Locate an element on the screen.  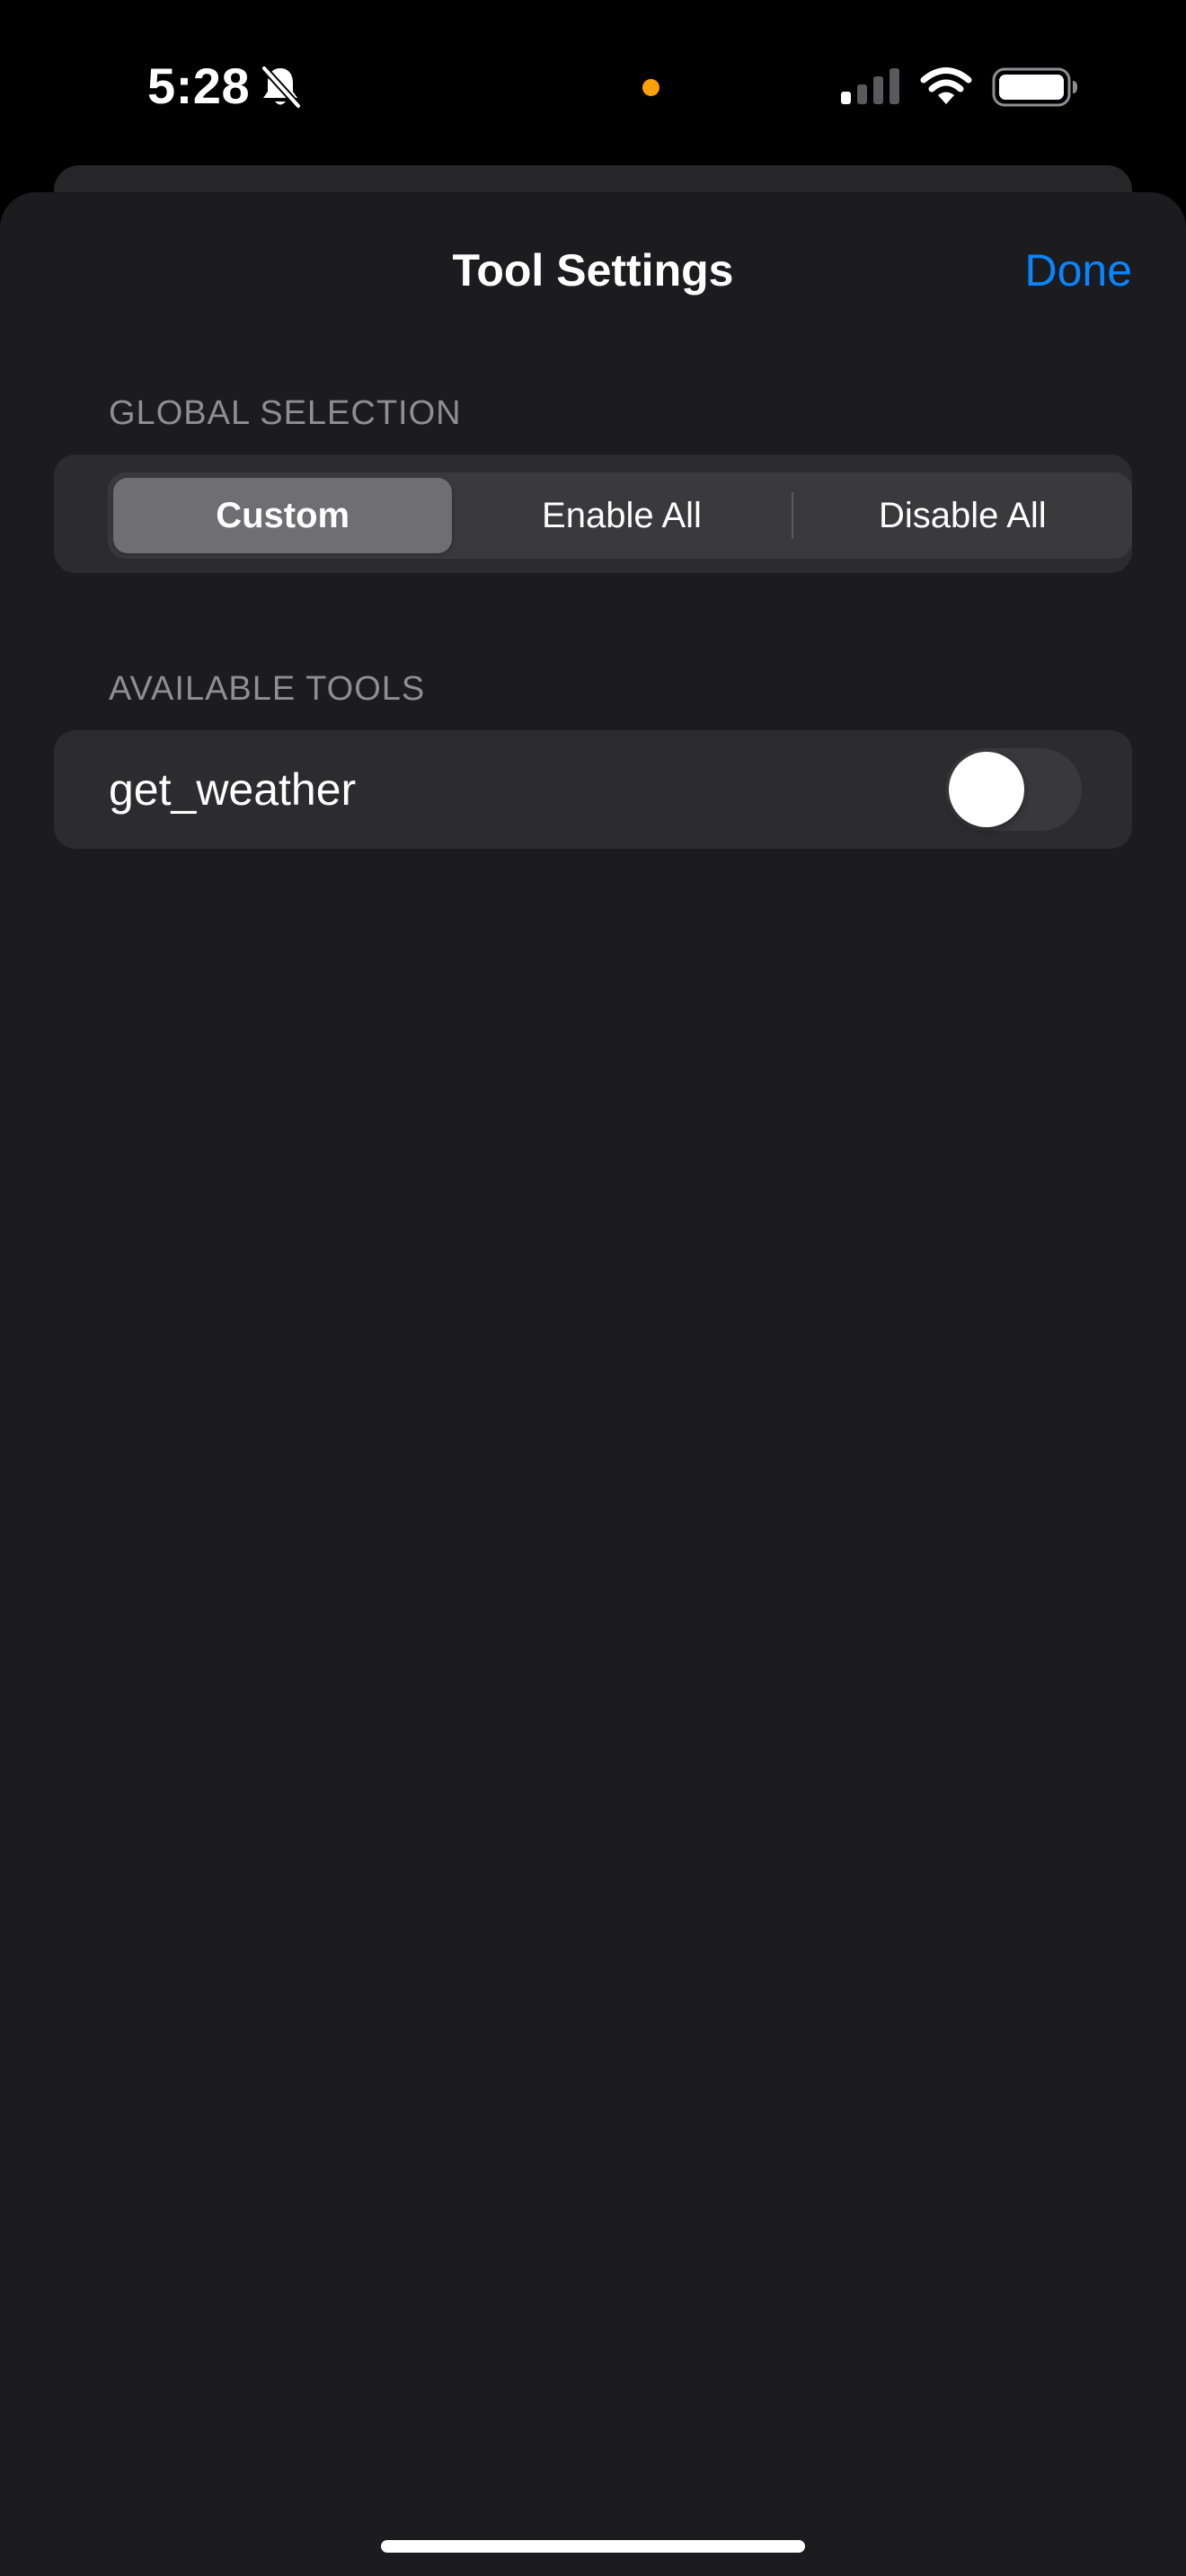
global-selection-header: GLOBAL SELECTION is located at coordinates (285, 413).